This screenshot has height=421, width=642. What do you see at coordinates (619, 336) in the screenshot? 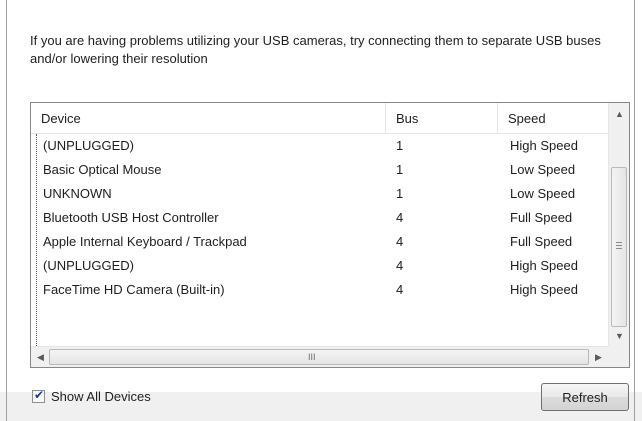
I see `scroll-down-icon: ▼` at bounding box center [619, 336].